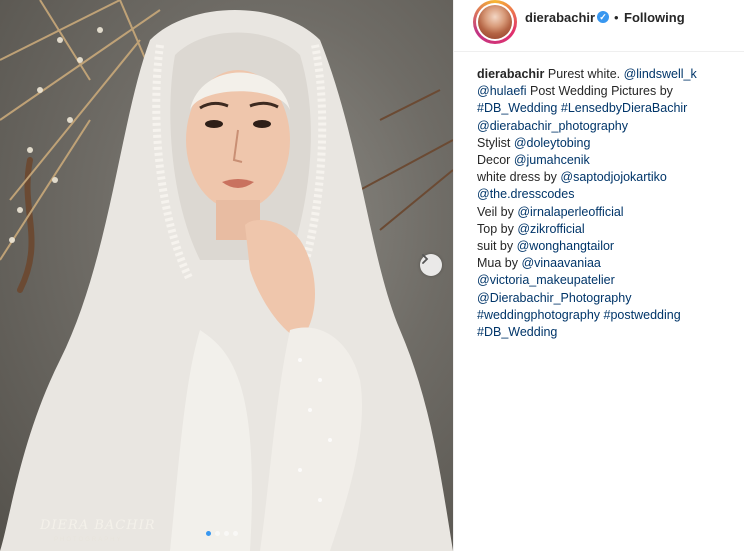 The width and height of the screenshot is (744, 551). Describe the element at coordinates (98, 525) in the screenshot. I see `photographer-watermark: DIERA BACHIR` at that location.